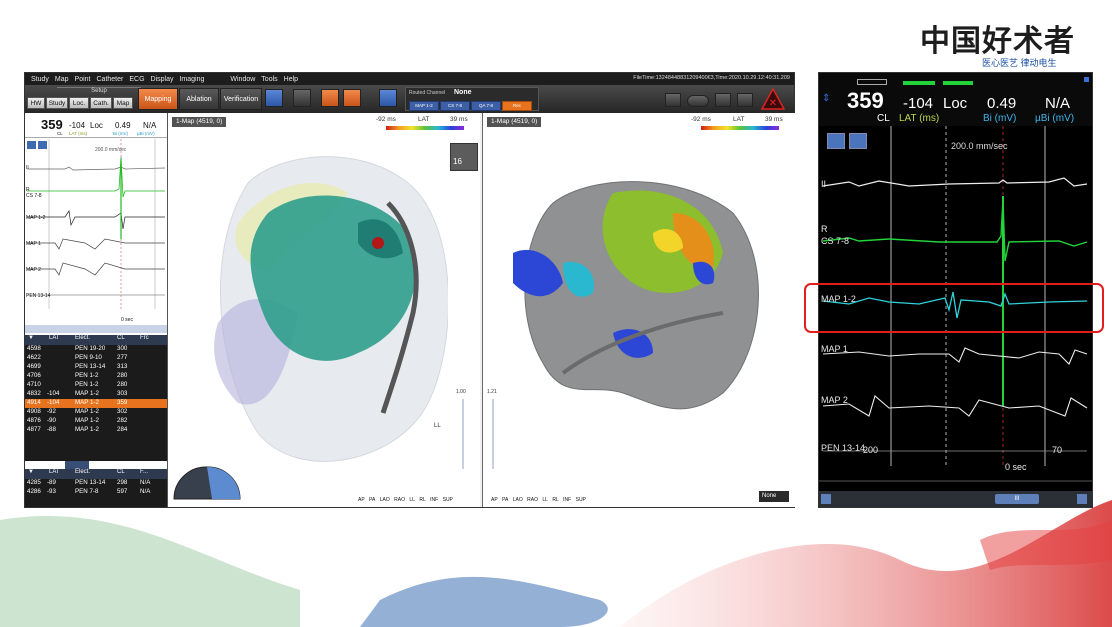 The image size is (1112, 627). What do you see at coordinates (269, 79) in the screenshot?
I see `menu-tools: Tools` at bounding box center [269, 79].